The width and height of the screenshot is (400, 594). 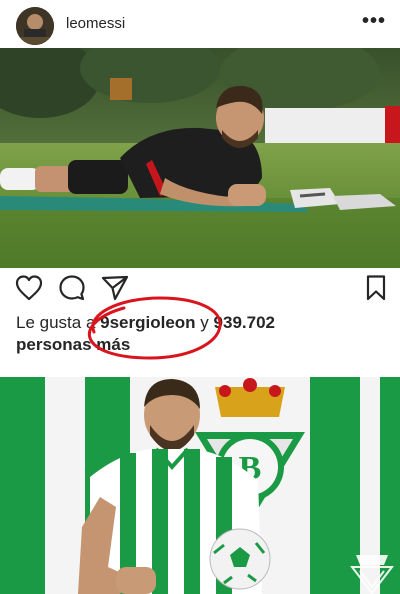 What do you see at coordinates (200, 25) in the screenshot?
I see `post-header: leomessi •••` at bounding box center [200, 25].